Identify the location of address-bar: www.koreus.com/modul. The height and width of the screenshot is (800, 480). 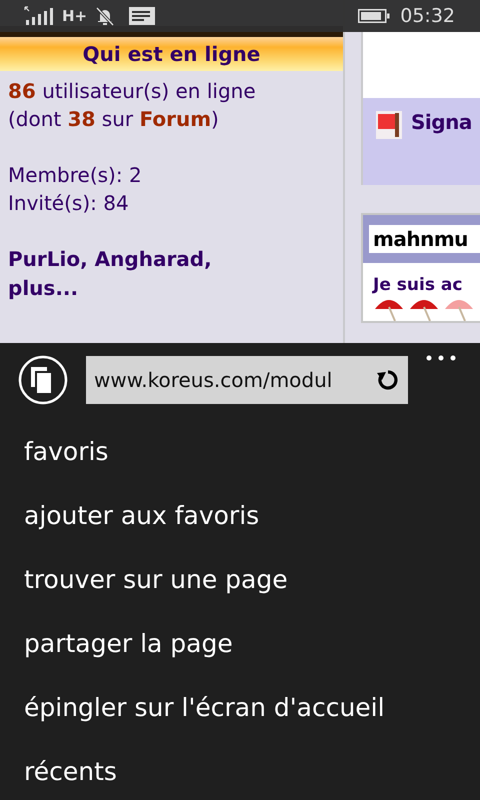
(247, 380).